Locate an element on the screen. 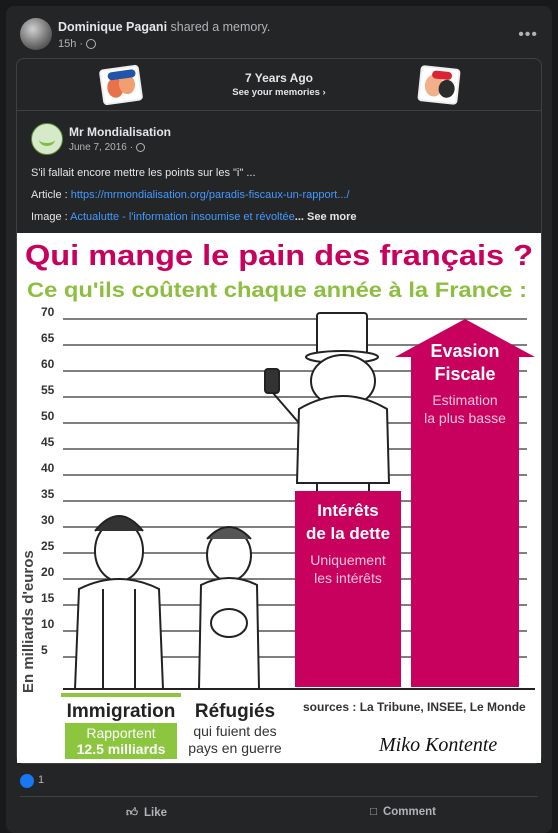 The height and width of the screenshot is (833, 558). refugees-sub-1: qui fuient des is located at coordinates (234, 731).